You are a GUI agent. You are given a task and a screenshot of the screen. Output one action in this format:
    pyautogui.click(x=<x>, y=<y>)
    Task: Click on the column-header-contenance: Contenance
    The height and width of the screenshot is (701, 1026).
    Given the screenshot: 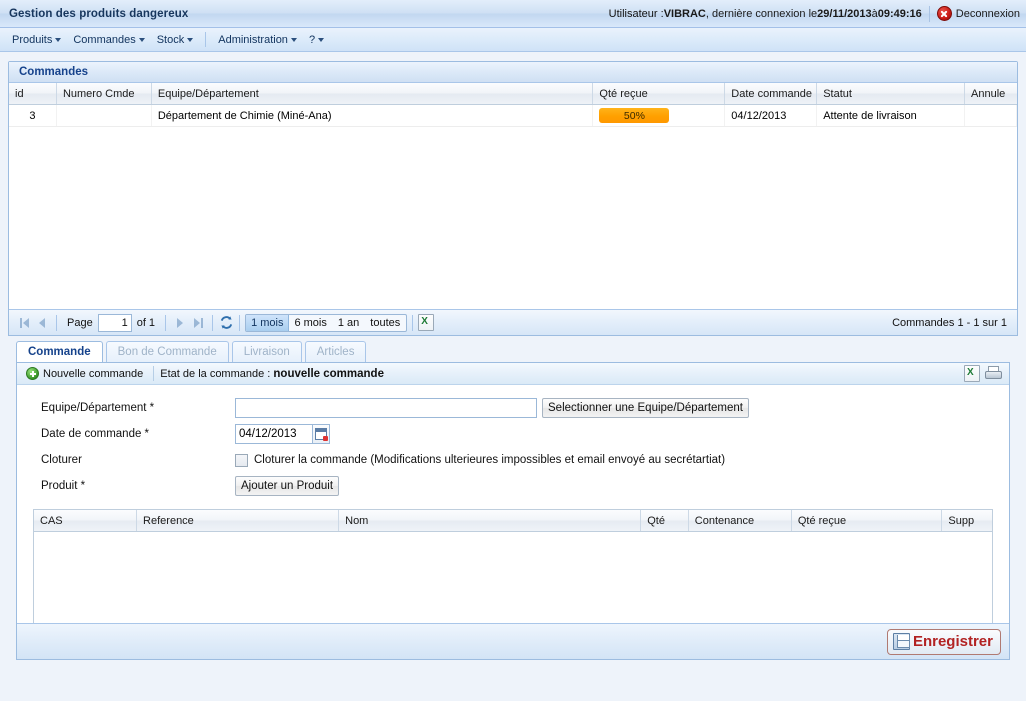 What is the action you would take?
    pyautogui.click(x=740, y=520)
    